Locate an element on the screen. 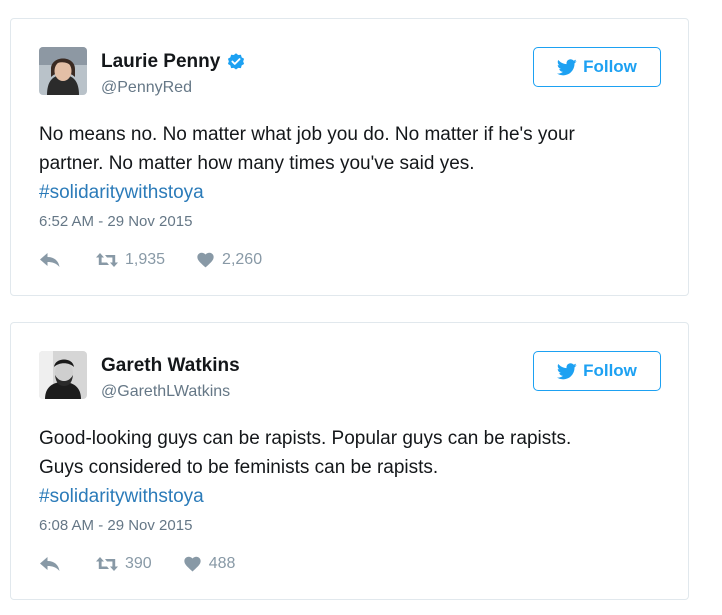 The height and width of the screenshot is (615, 722). like-button: 2,260 is located at coordinates (229, 260).